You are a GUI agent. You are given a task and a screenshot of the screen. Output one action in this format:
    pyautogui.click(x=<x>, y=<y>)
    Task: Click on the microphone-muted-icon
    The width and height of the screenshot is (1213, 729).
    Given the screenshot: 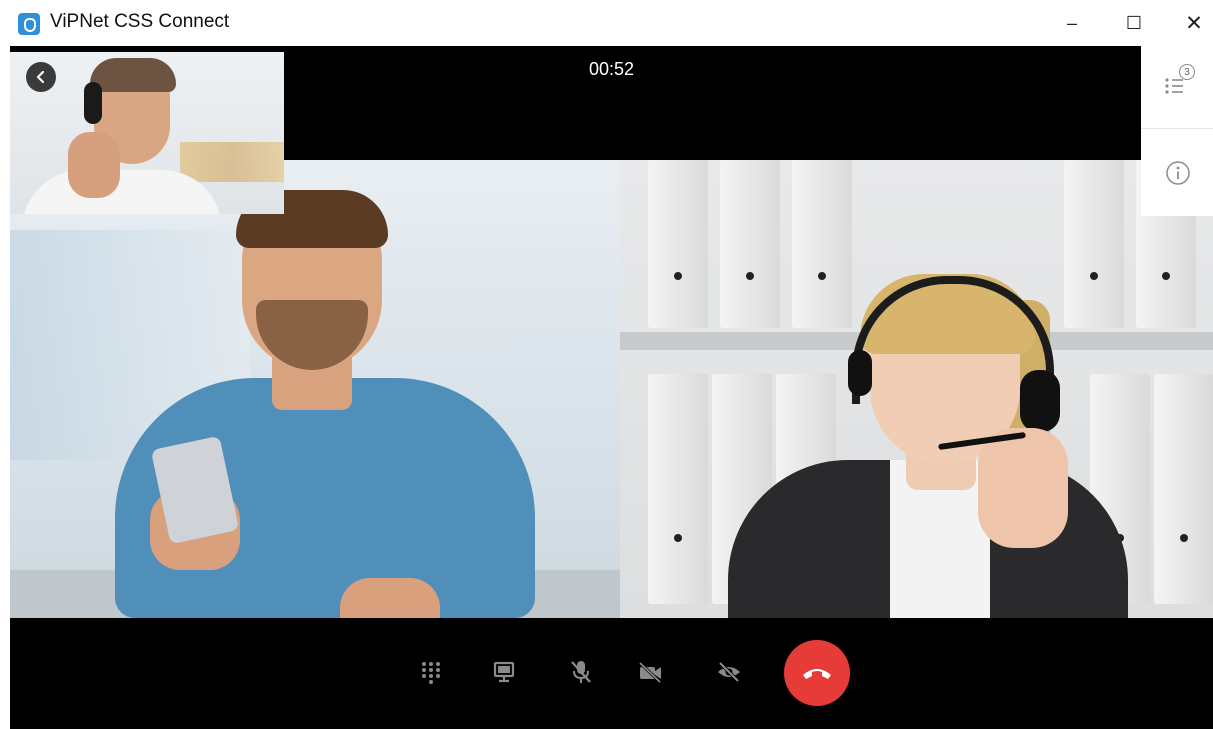 What is the action you would take?
    pyautogui.click(x=581, y=672)
    